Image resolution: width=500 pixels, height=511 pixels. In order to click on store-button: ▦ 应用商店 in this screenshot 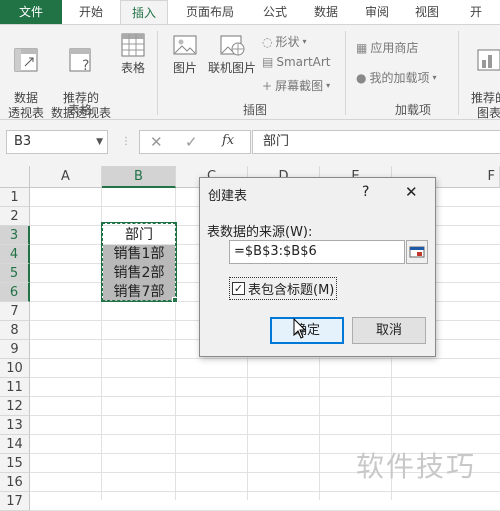, I will do `click(387, 47)`.